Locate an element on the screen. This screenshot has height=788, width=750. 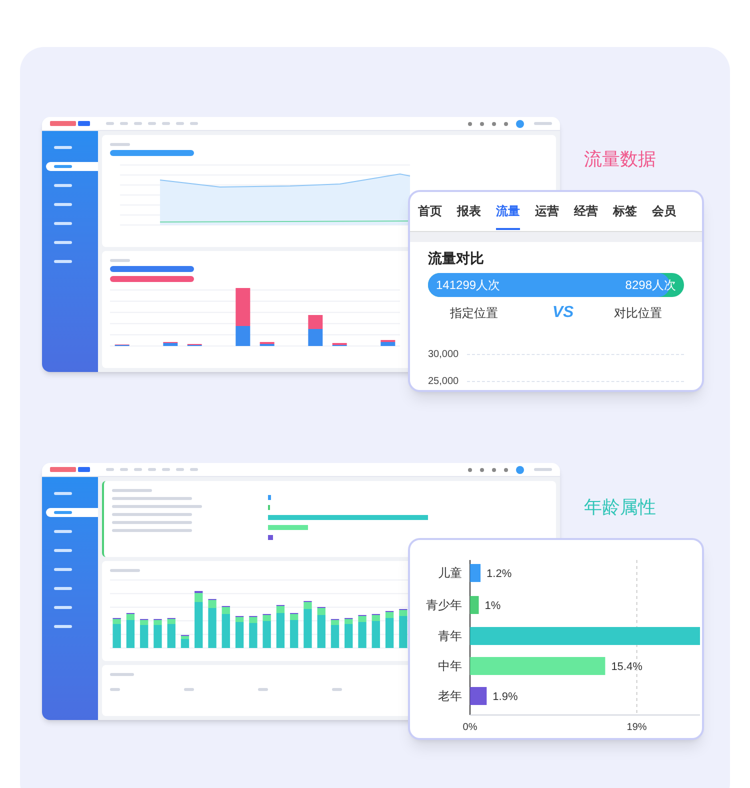
nav-tab: 会员 is located at coordinates (664, 216).